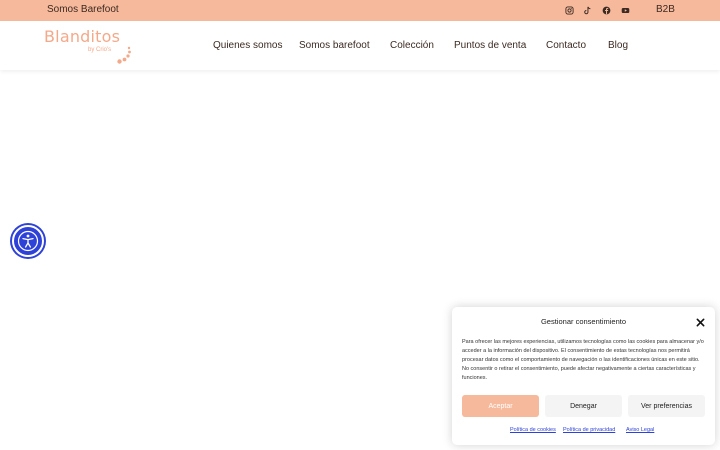 This screenshot has width=720, height=450. What do you see at coordinates (640, 430) in the screenshot?
I see `legal-notice-link: Aviso Legal` at bounding box center [640, 430].